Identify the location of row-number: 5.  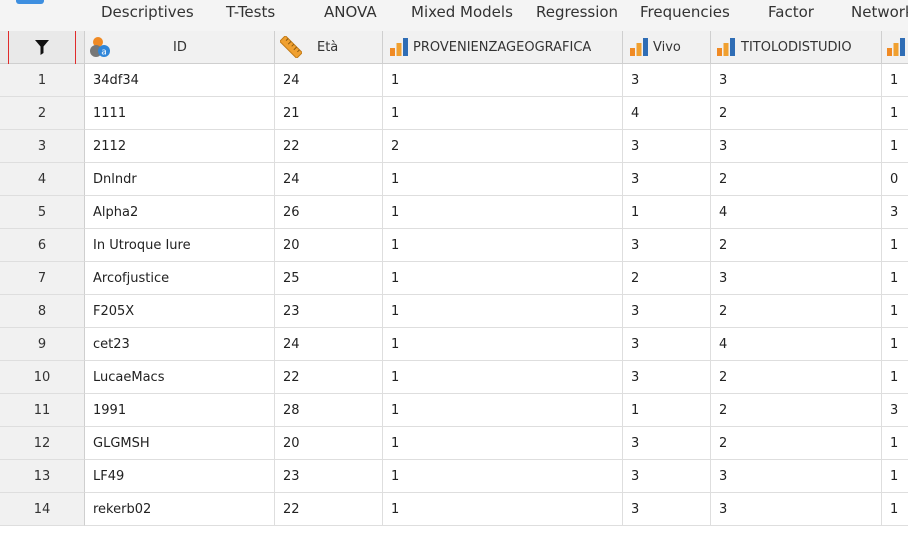
(42, 212).